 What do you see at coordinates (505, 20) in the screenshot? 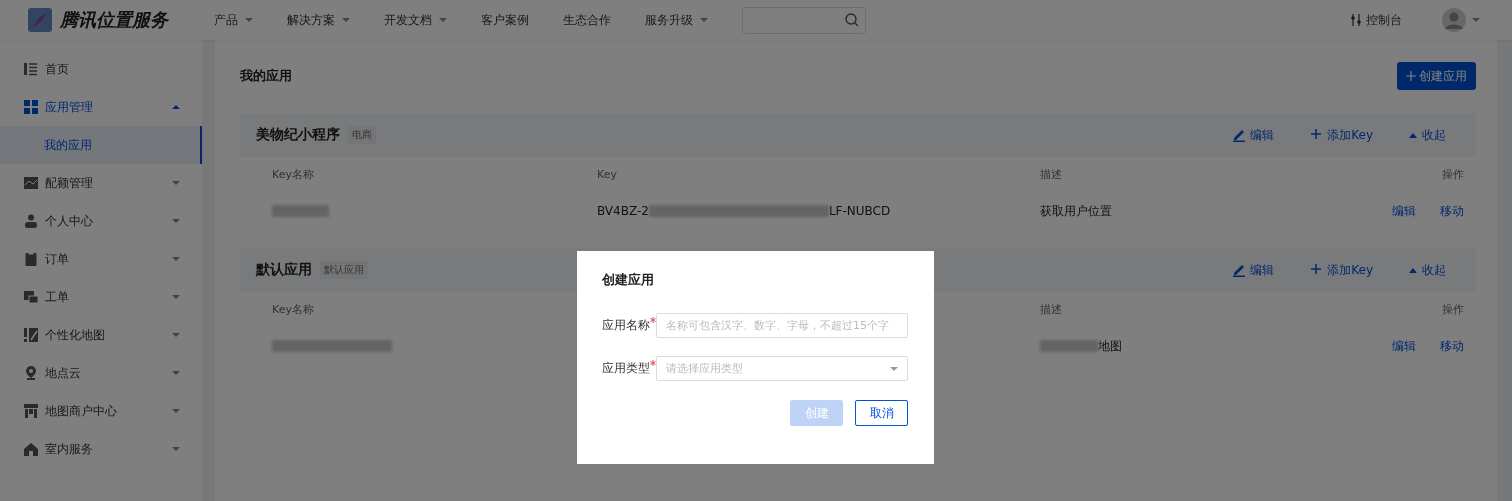
I see `nav-link: 客户案例` at bounding box center [505, 20].